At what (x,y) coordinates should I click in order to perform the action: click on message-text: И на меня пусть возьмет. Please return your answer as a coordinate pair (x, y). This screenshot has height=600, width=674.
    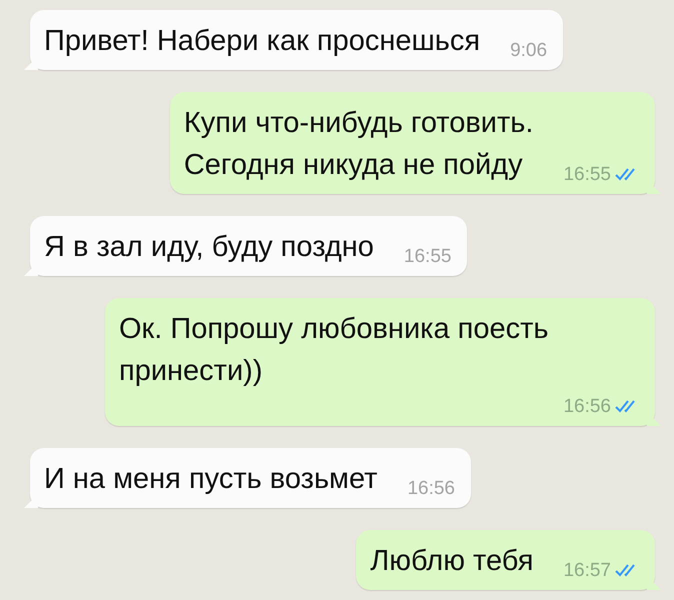
    Looking at the image, I should click on (211, 479).